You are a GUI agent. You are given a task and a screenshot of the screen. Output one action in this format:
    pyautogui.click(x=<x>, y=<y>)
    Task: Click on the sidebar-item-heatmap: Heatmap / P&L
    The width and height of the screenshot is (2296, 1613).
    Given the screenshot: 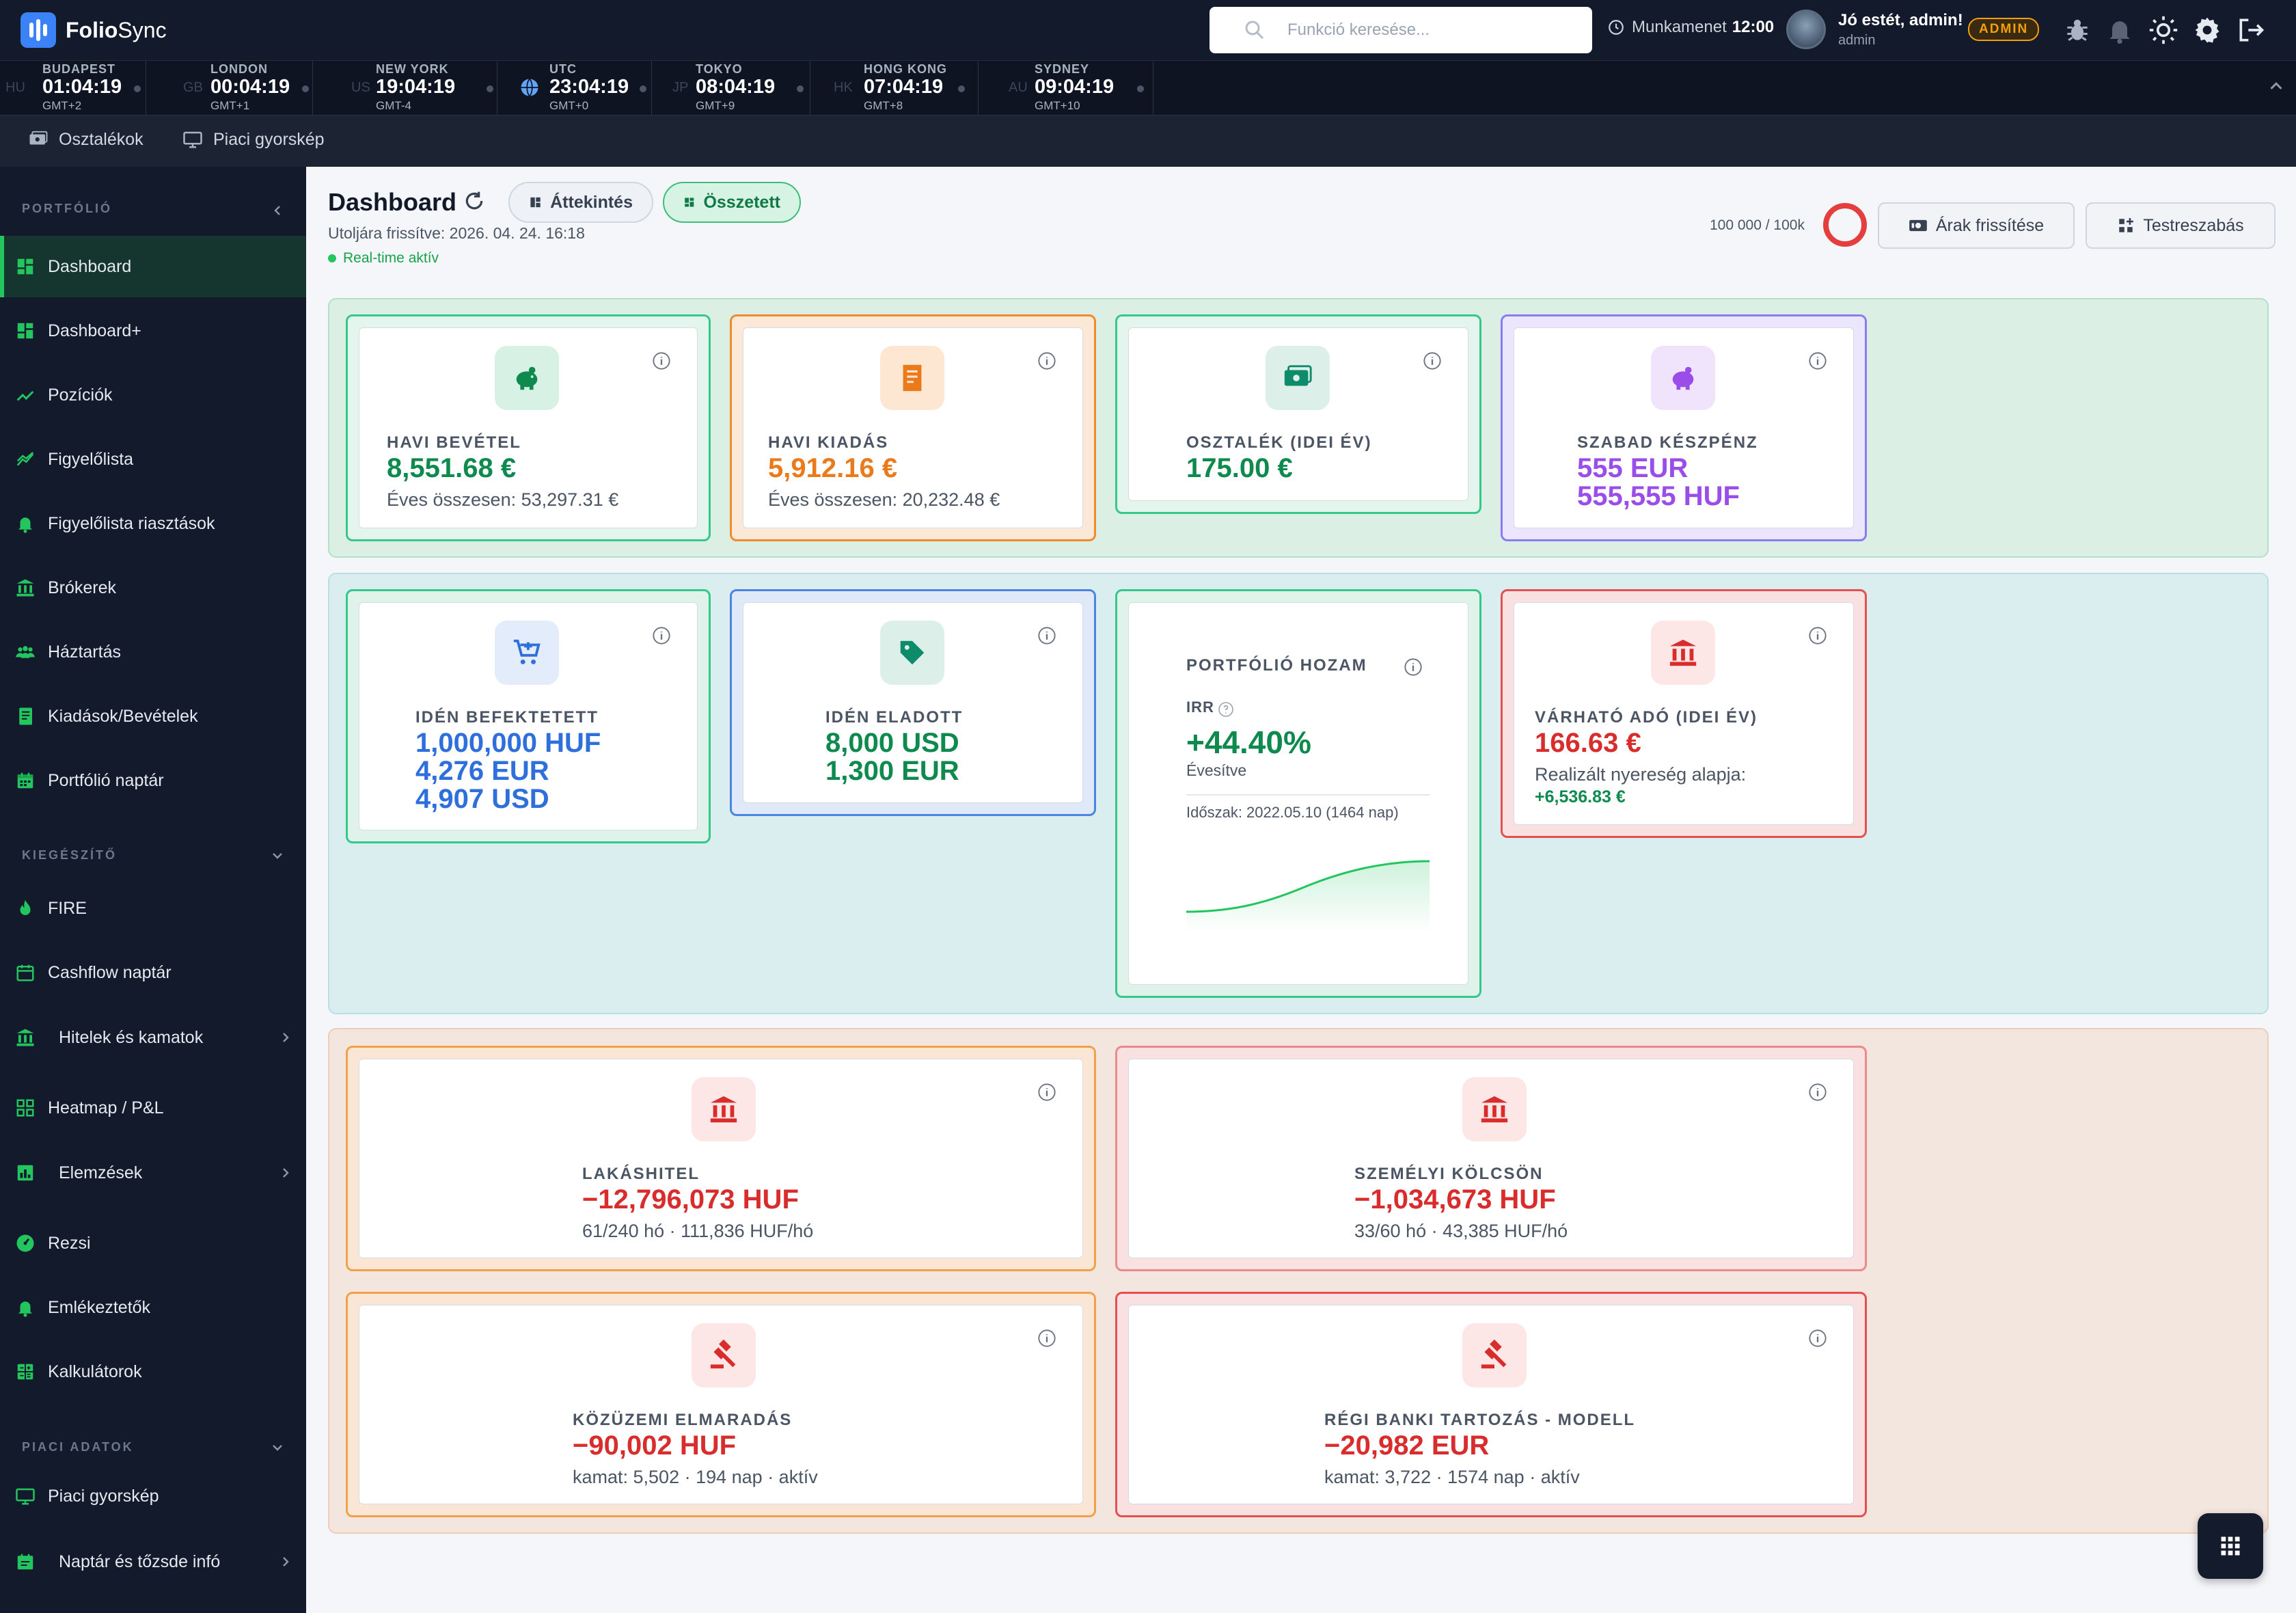 What is the action you would take?
    pyautogui.click(x=153, y=1108)
    